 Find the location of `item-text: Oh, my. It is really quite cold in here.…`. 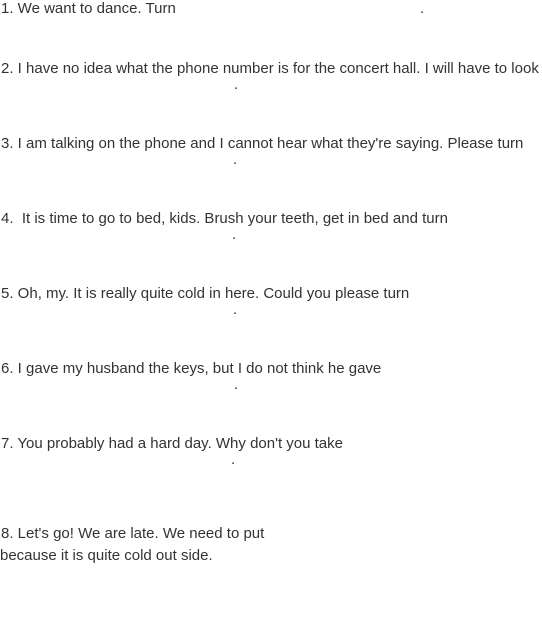

item-text: Oh, my. It is really quite cold in here.… is located at coordinates (211, 293).